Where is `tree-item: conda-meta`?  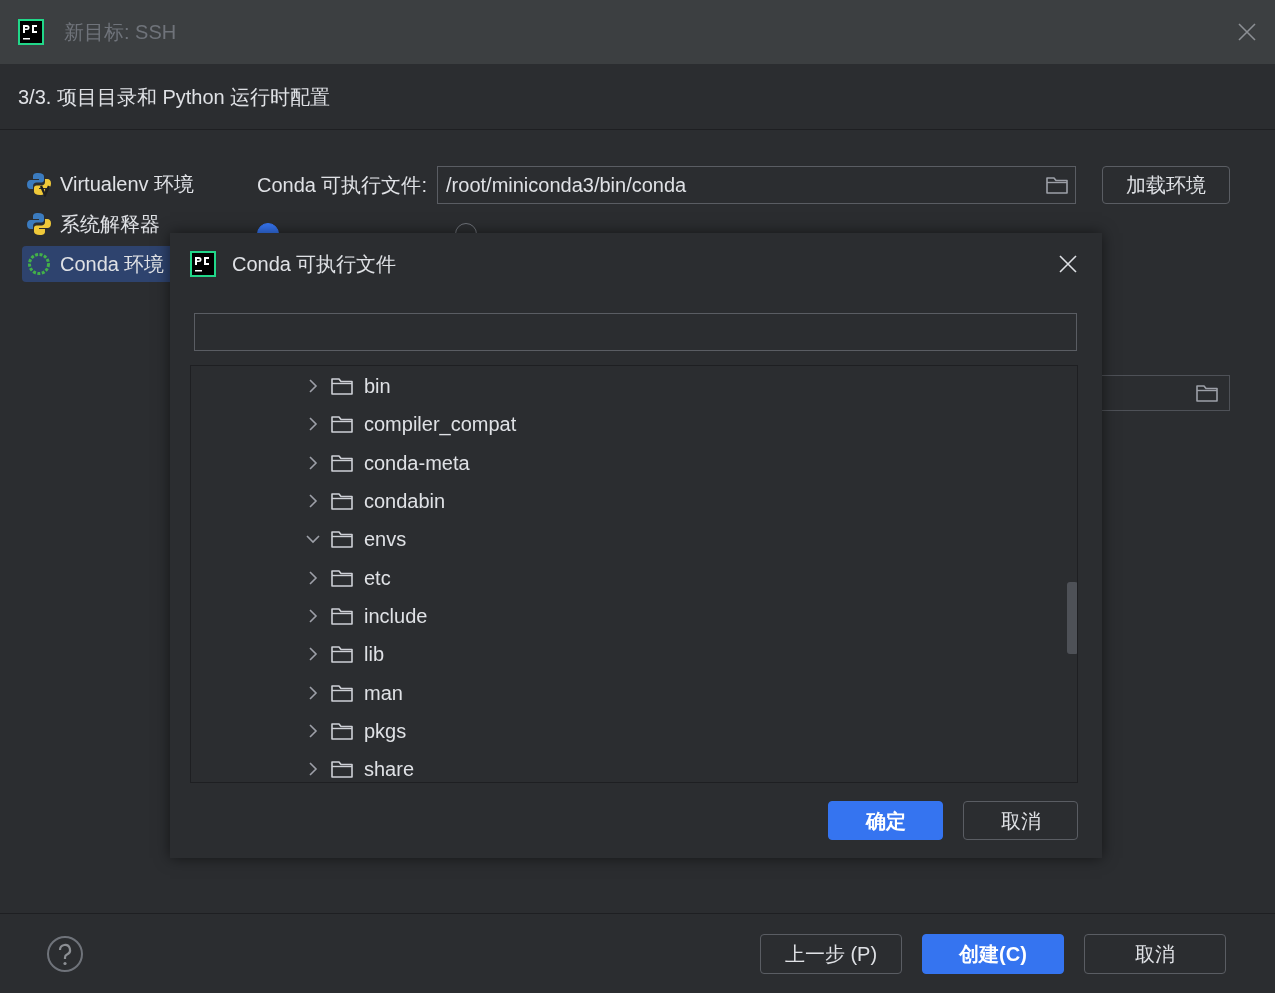
tree-item: conda-meta is located at coordinates (417, 462).